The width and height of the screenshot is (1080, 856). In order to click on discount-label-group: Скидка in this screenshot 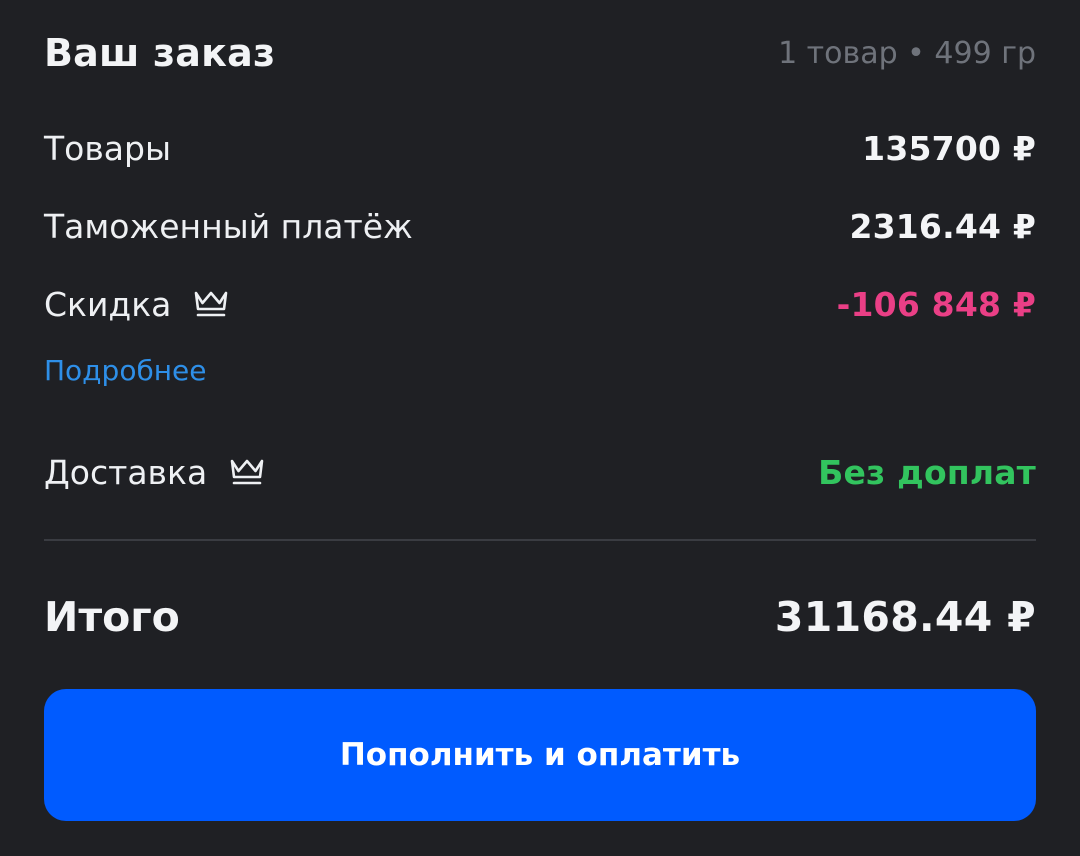, I will do `click(136, 304)`.